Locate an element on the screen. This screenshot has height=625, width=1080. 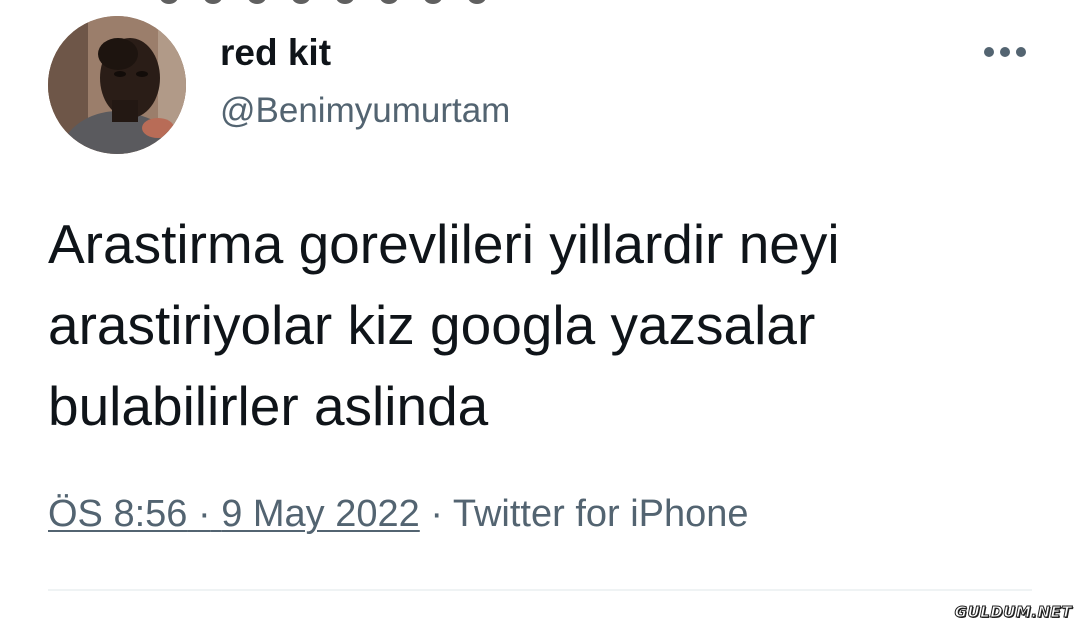
divider is located at coordinates (540, 590).